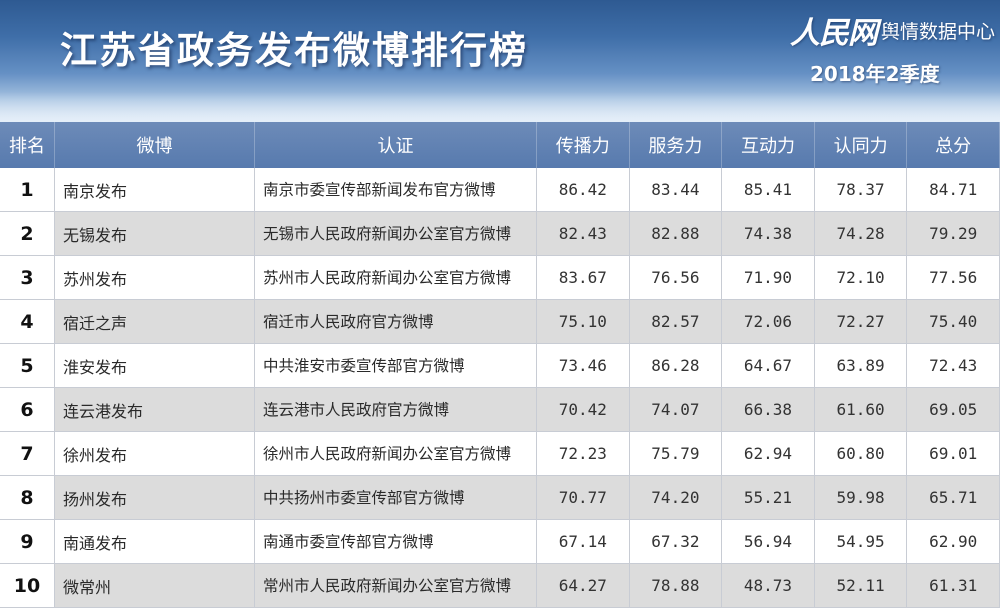 This screenshot has height=611, width=1000. What do you see at coordinates (583, 233) in the screenshot?
I see `spread-score-cell: 82.43` at bounding box center [583, 233].